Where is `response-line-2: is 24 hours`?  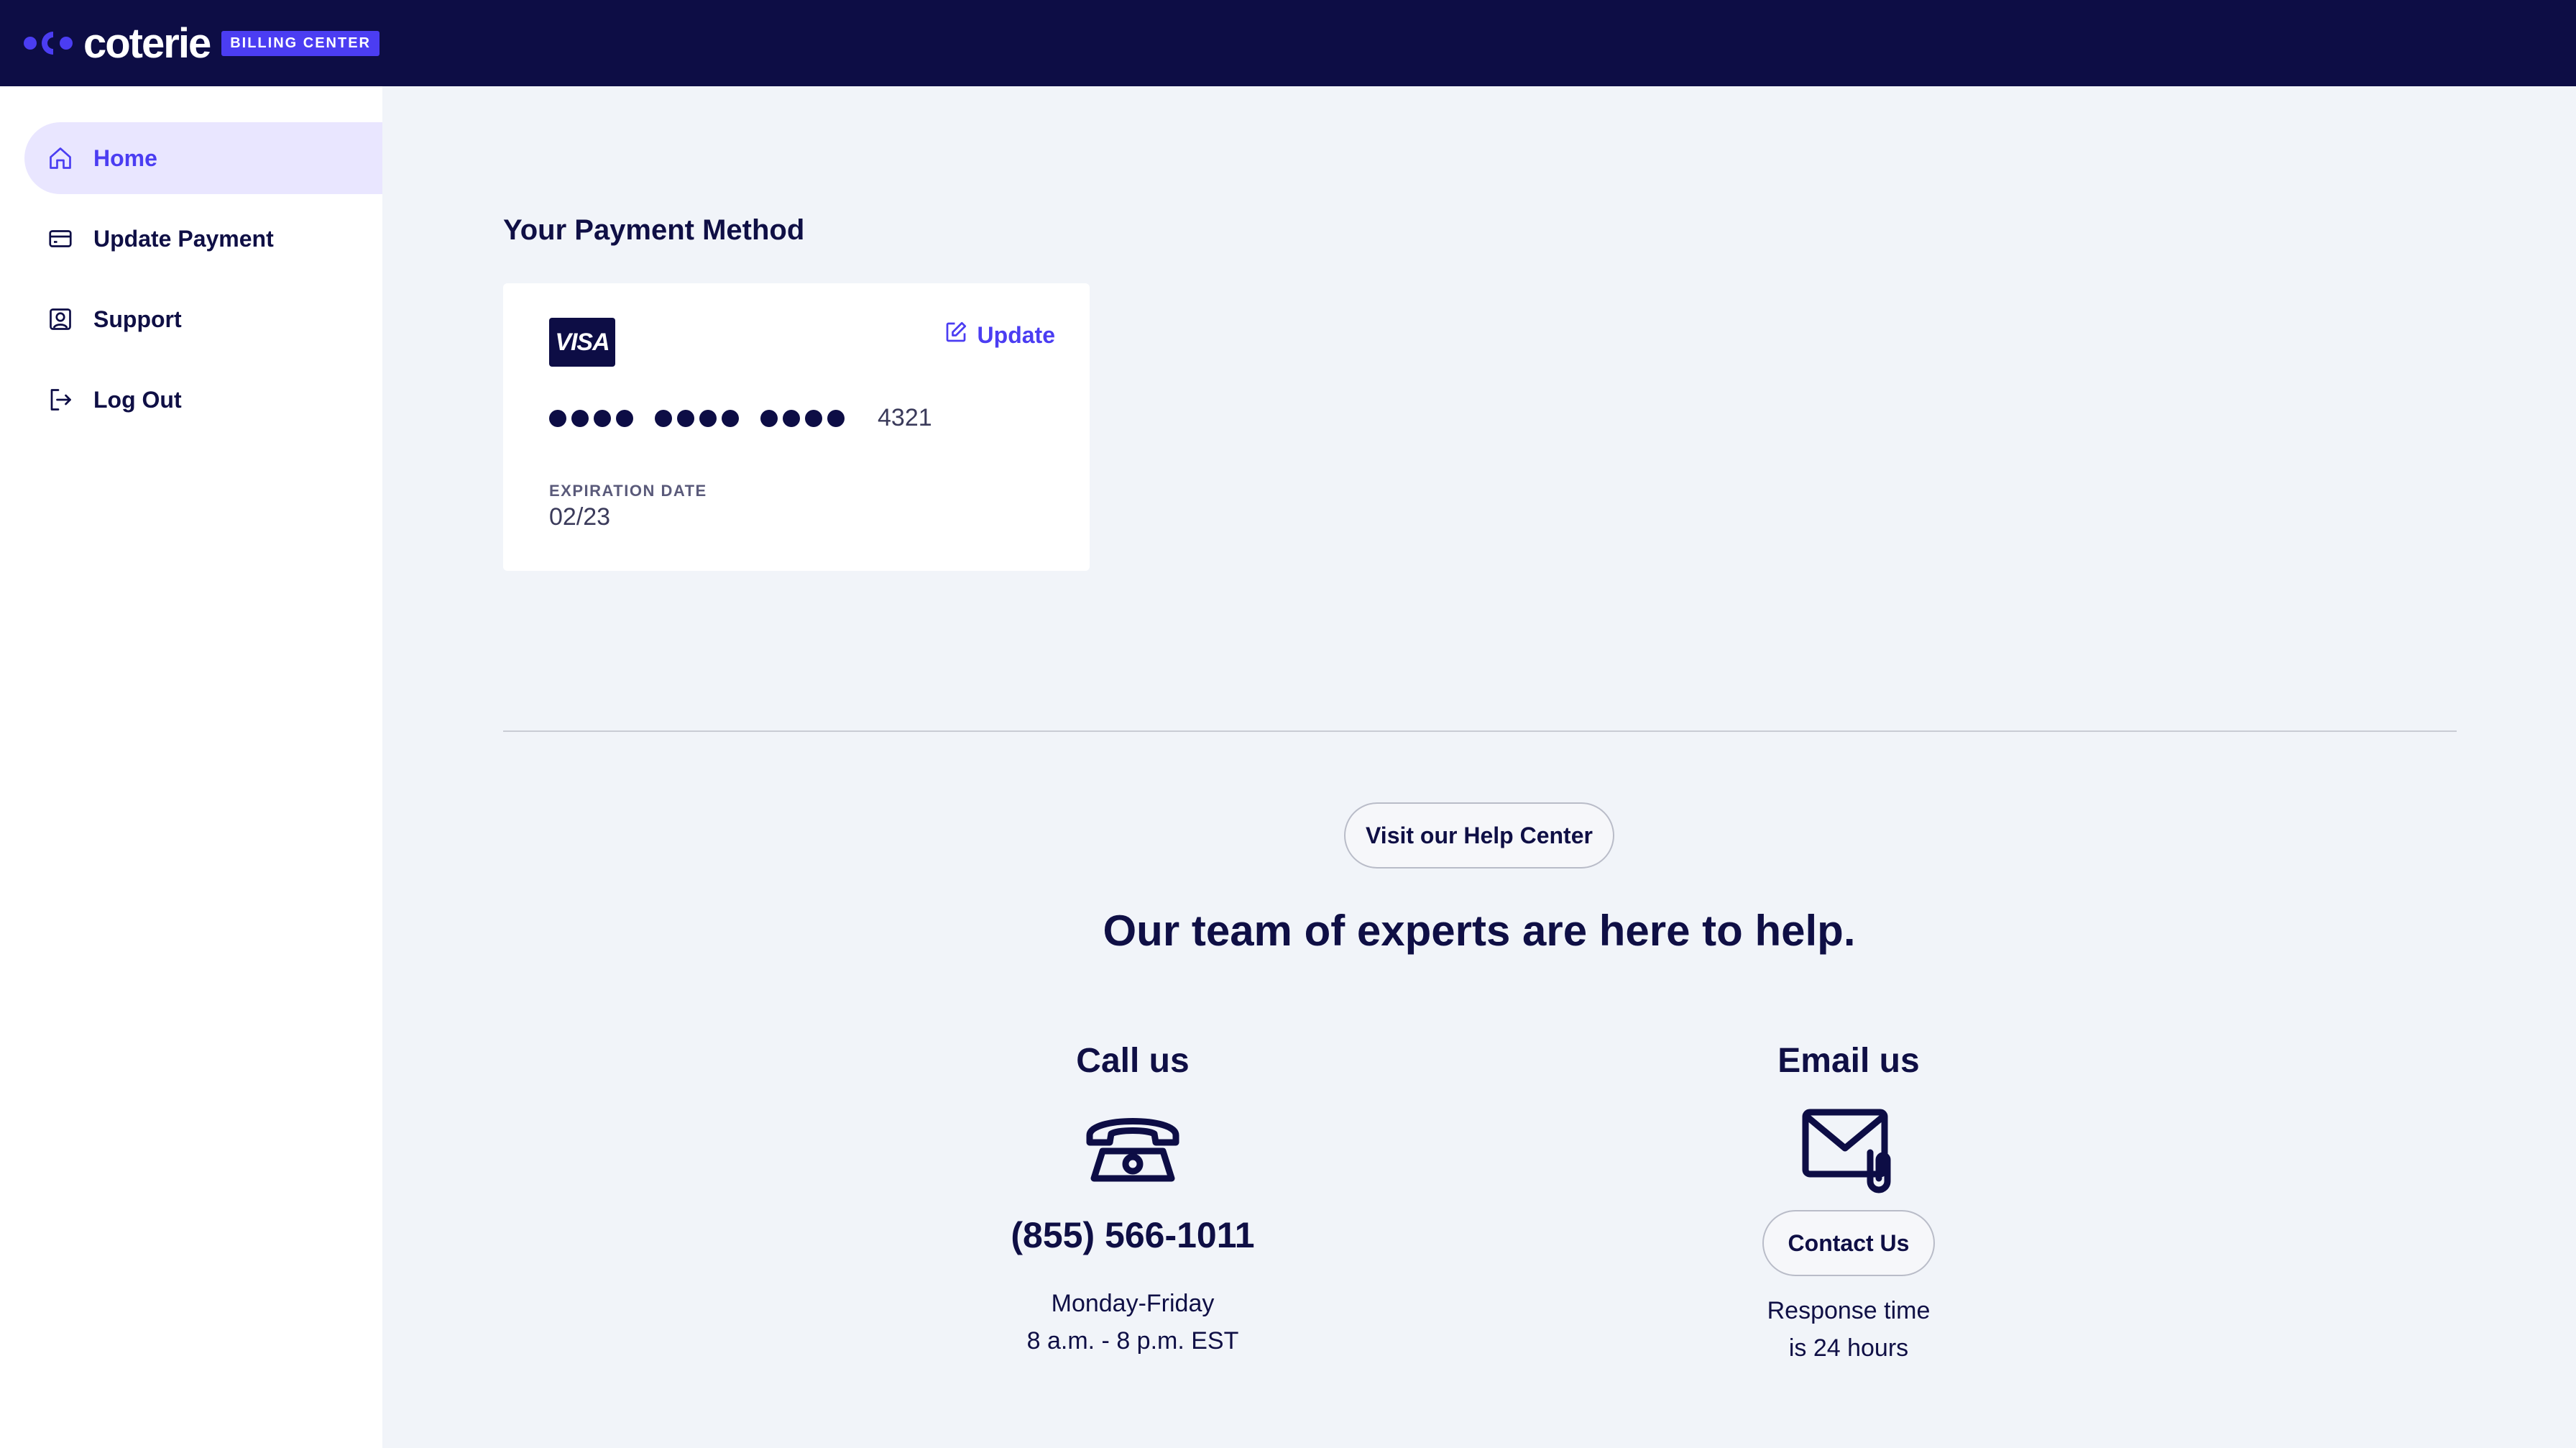
response-line-2: is 24 hours is located at coordinates (1848, 1348).